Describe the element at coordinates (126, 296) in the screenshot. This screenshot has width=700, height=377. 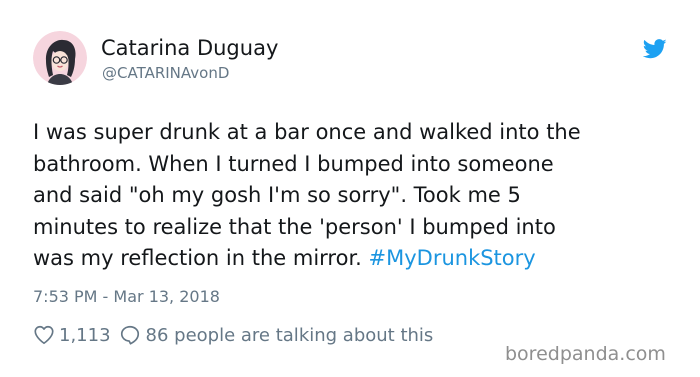
I see `tweet-timestamp: 7:53 PM - Mar 13, 2018` at that location.